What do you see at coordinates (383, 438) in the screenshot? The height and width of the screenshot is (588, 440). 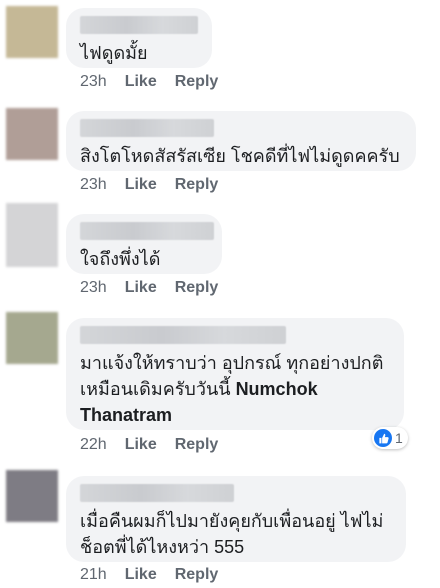 I see `thumbs-up-icon` at bounding box center [383, 438].